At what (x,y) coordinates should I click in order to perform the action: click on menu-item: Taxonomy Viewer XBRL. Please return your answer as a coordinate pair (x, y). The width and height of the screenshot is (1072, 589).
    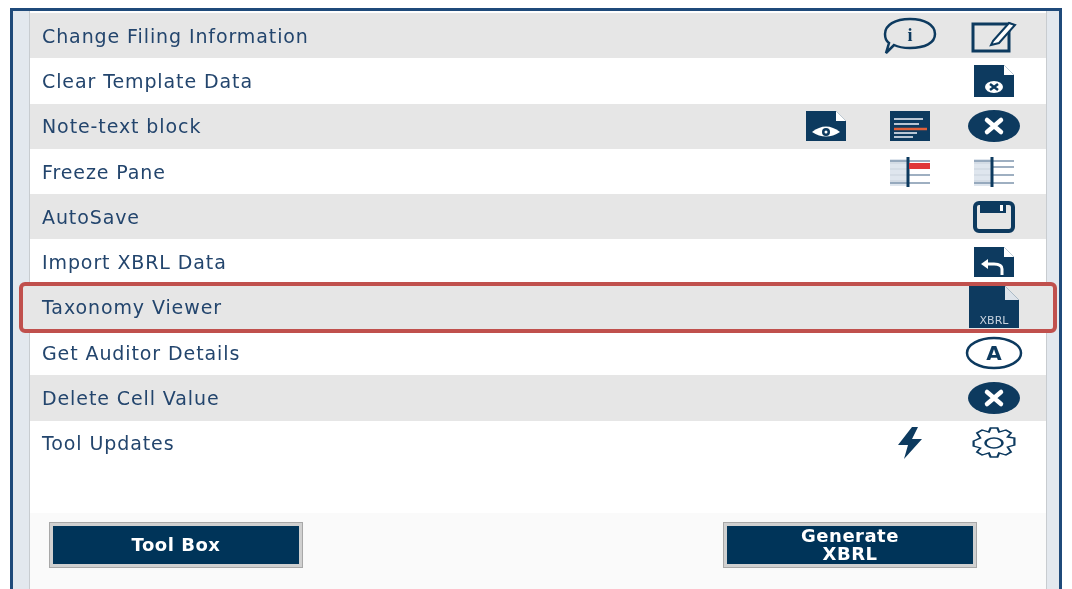
    Looking at the image, I should click on (538, 307).